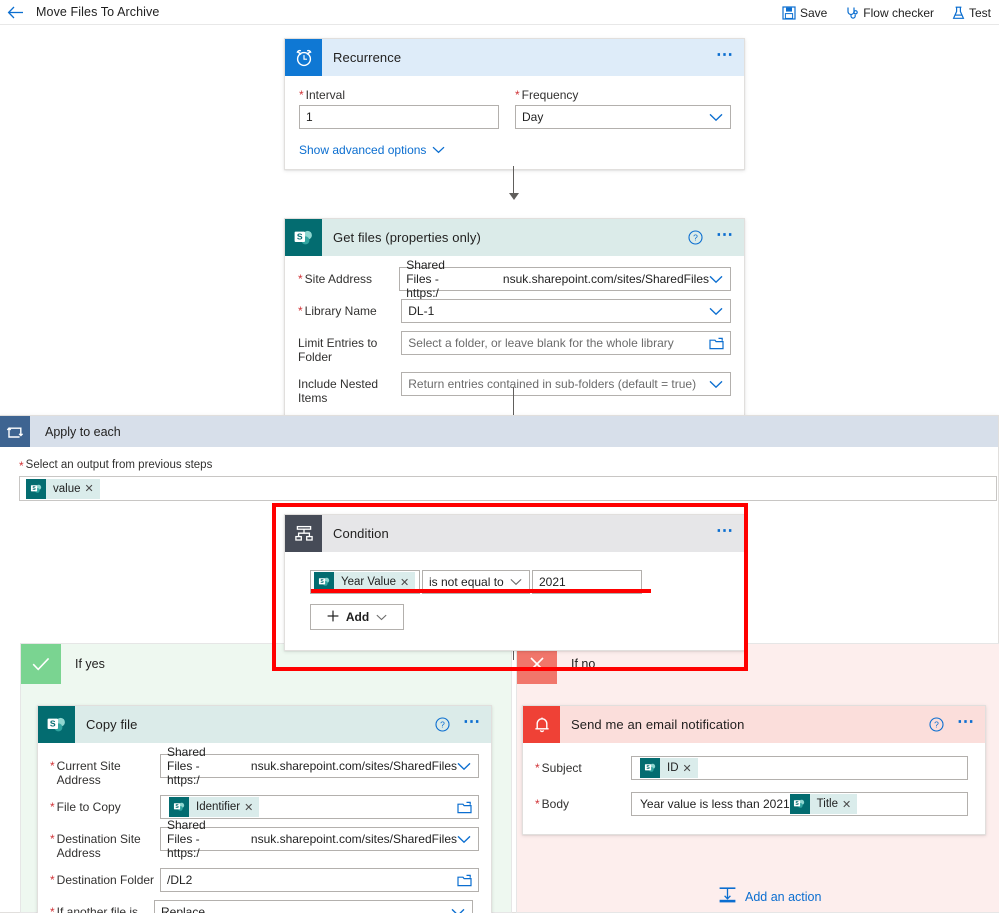 The width and height of the screenshot is (999, 913). What do you see at coordinates (372, 150) in the screenshot?
I see `recurrence-advanced-options-link: Show advanced options` at bounding box center [372, 150].